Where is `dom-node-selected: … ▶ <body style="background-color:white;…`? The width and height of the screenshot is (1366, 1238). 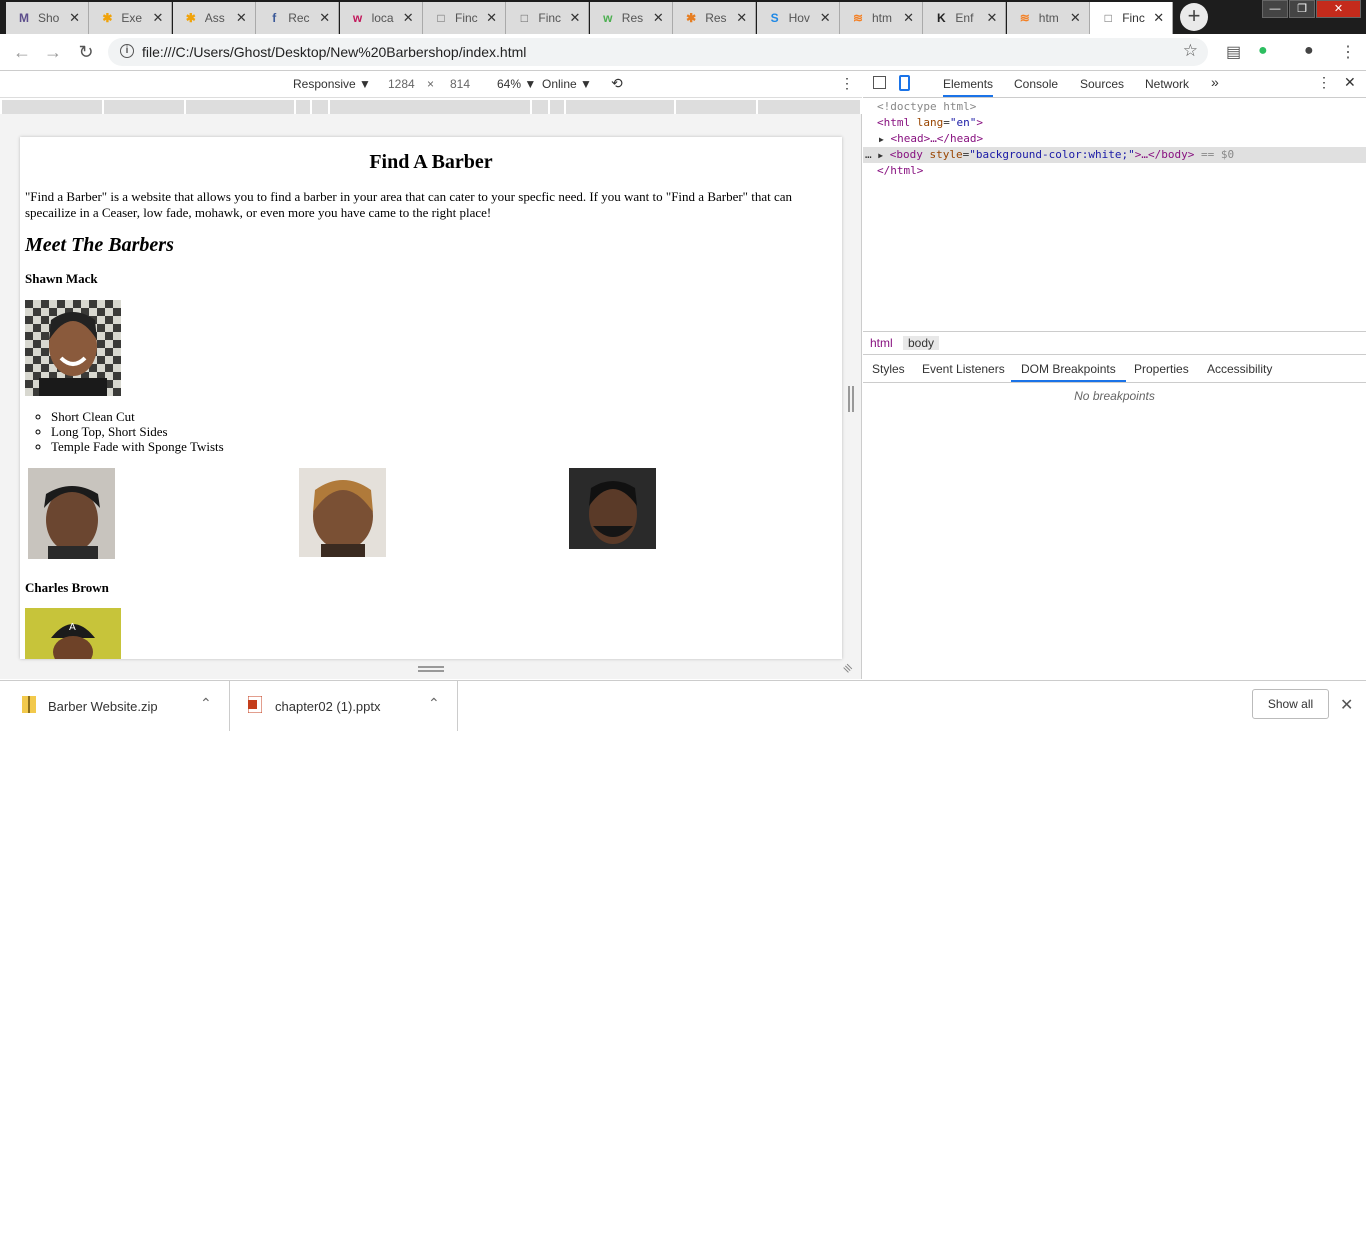
dom-node-selected: … ▶ <body style="background-color:white;… is located at coordinates (1114, 155).